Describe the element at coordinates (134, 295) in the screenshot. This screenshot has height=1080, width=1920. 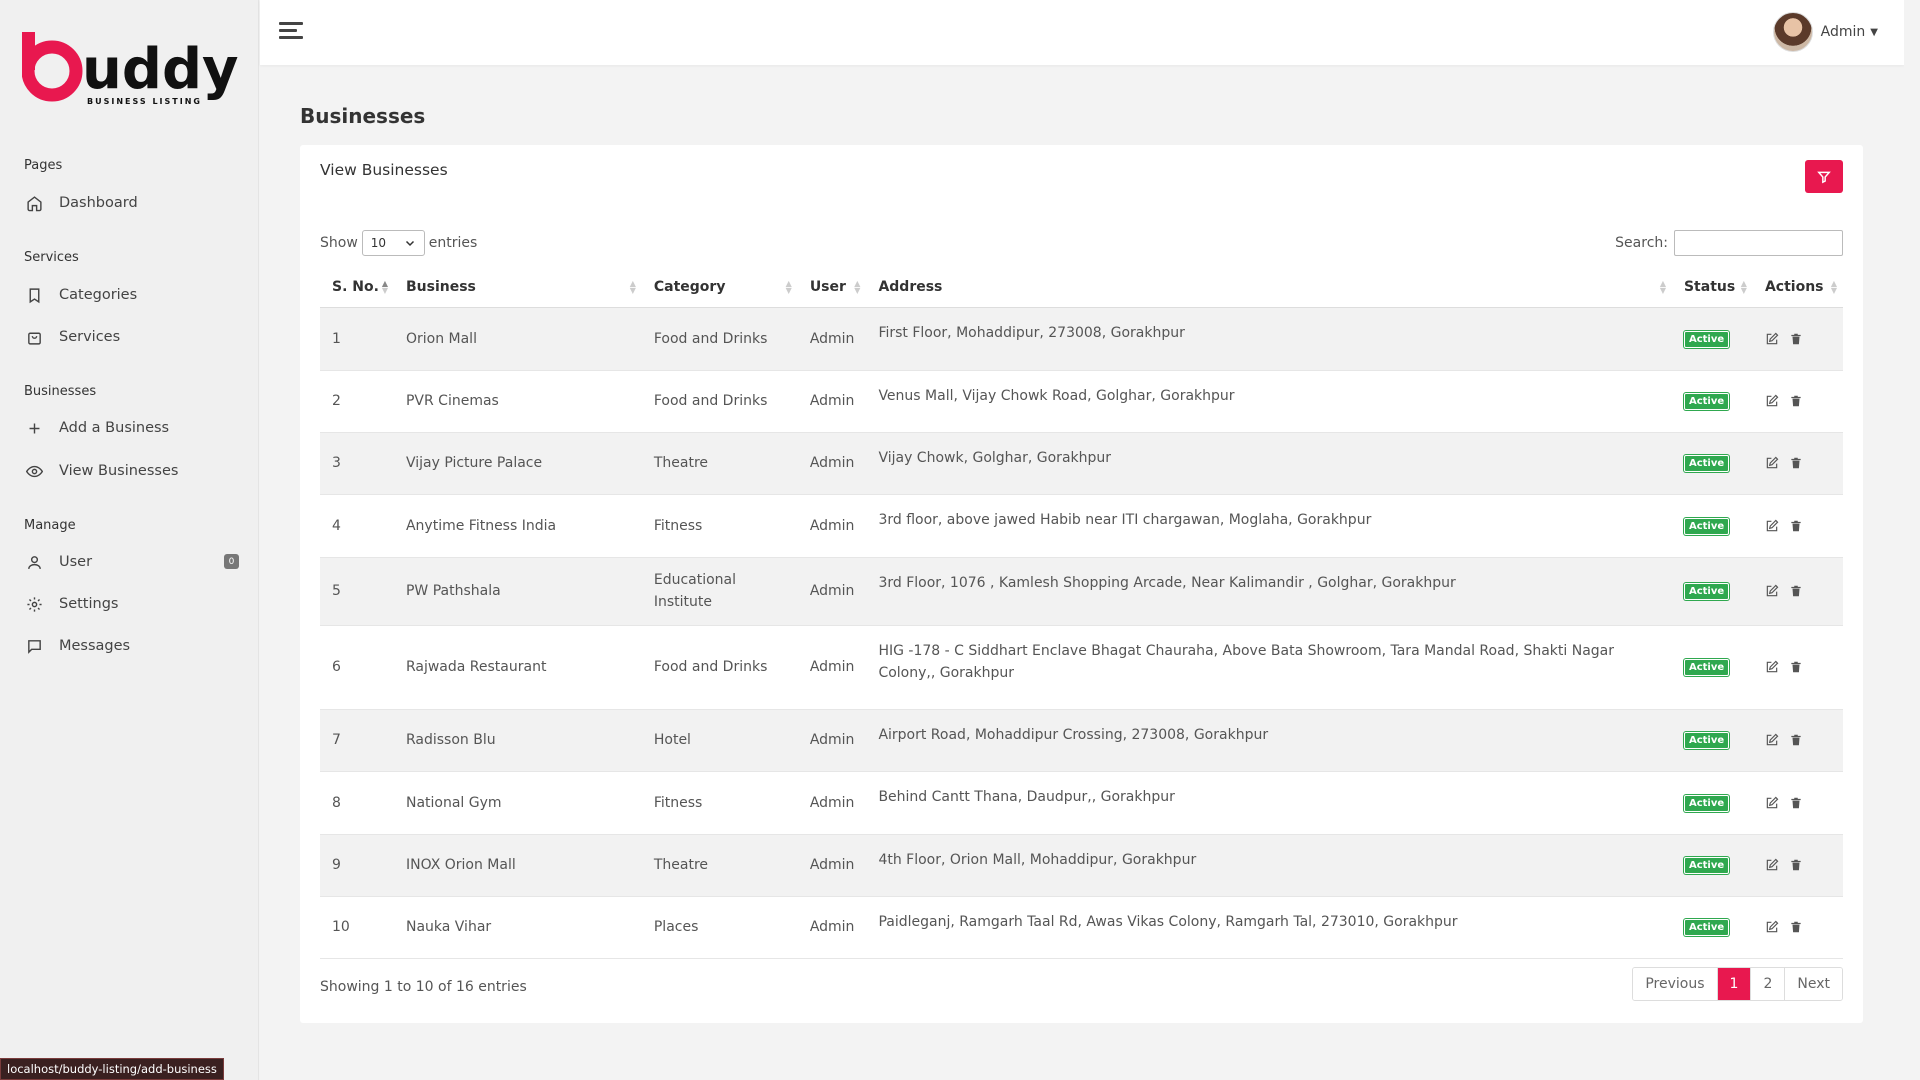
I see `sidebar-item-categories: Categories` at that location.